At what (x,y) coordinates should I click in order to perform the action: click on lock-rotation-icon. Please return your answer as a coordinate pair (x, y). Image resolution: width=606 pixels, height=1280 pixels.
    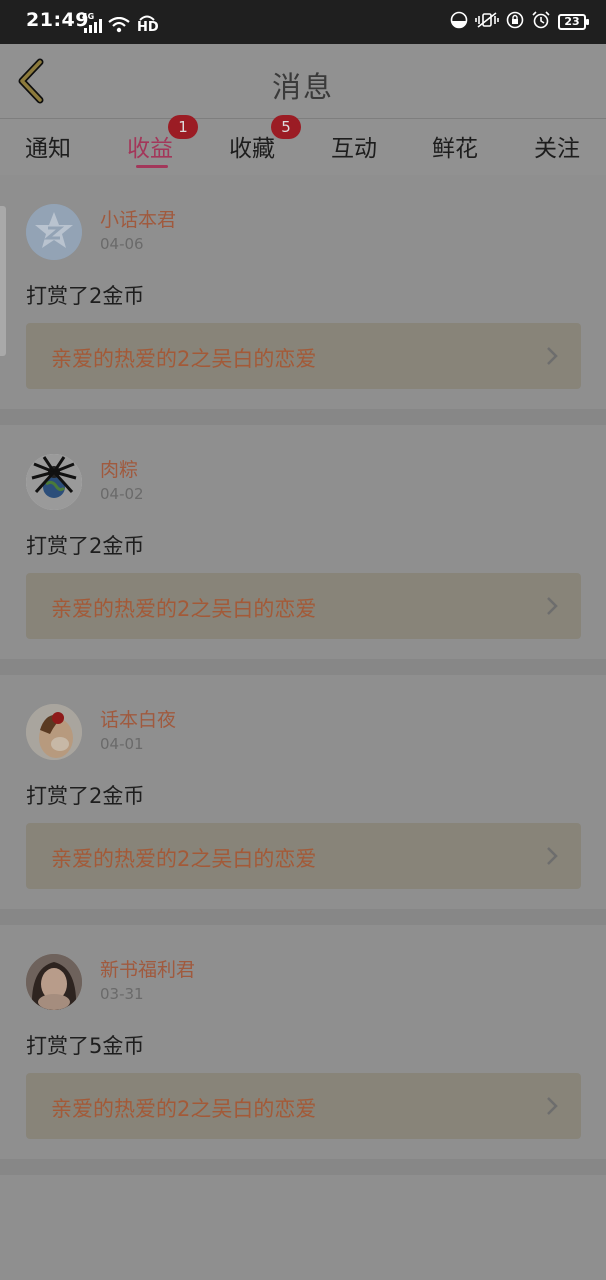
    Looking at the image, I should click on (515, 22).